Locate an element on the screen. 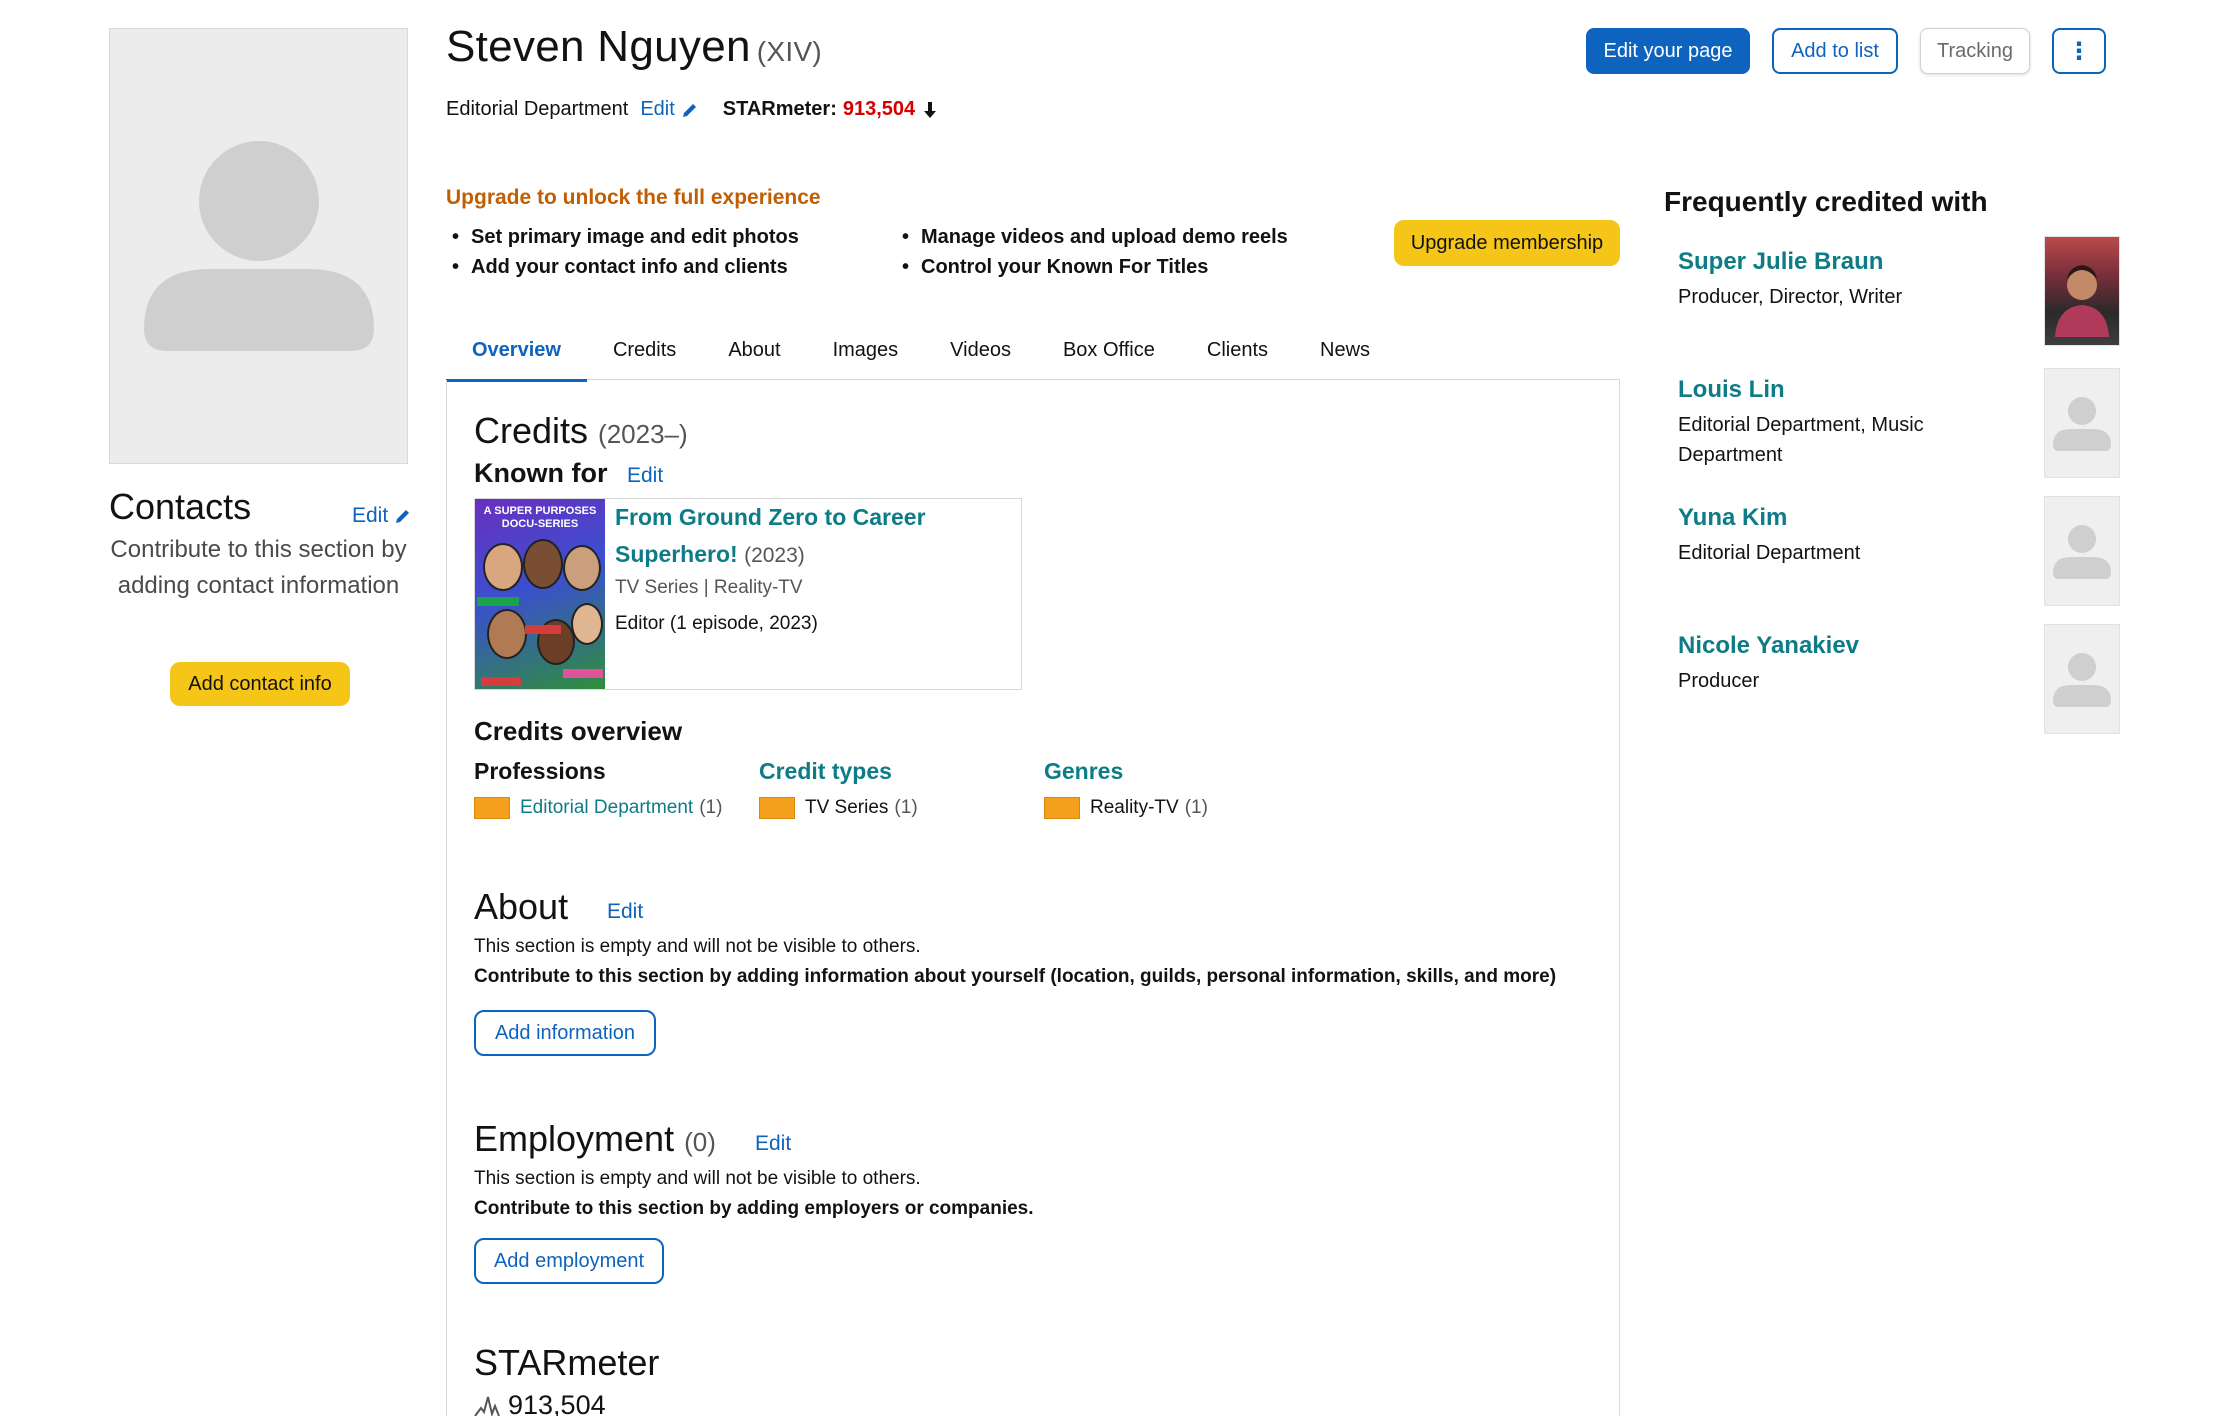 This screenshot has height=1416, width=2215. credits-years: (2023–) is located at coordinates (643, 434).